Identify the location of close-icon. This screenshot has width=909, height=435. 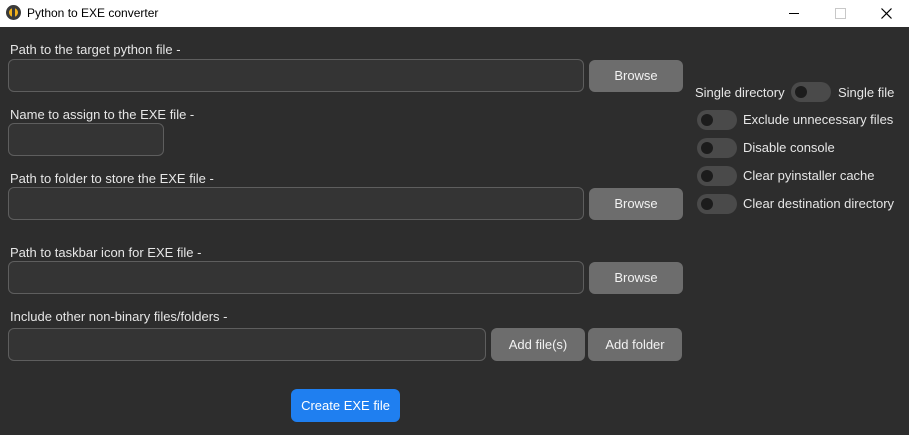
(886, 13).